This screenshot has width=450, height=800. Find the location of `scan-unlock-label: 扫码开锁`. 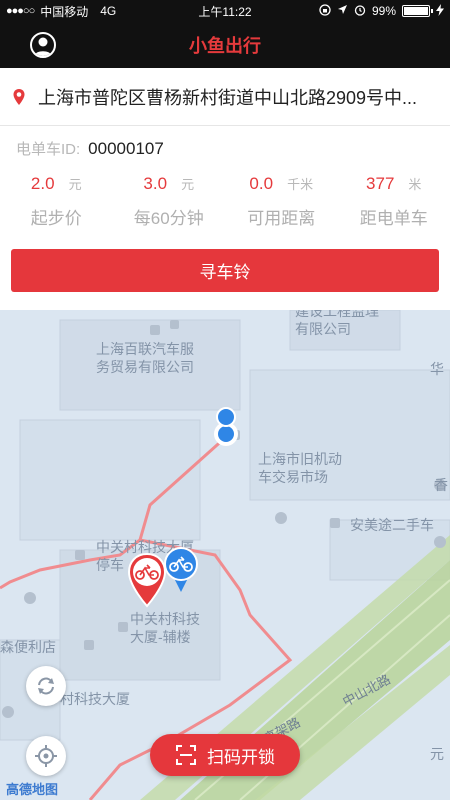

scan-unlock-label: 扫码开锁 is located at coordinates (241, 757).